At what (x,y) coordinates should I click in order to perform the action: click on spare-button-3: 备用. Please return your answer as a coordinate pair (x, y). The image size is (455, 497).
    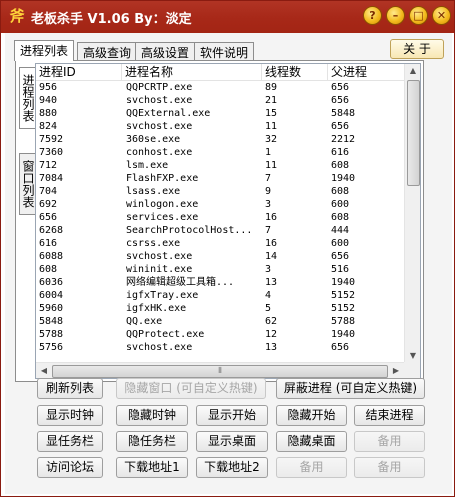
    Looking at the image, I should click on (389, 467).